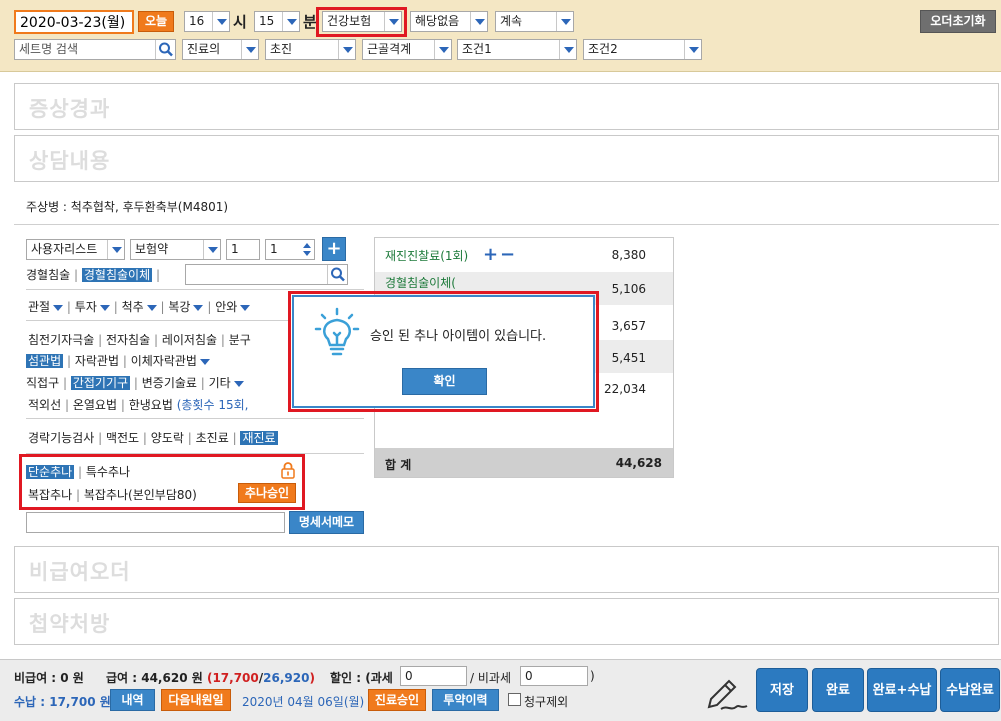 The height and width of the screenshot is (721, 1001). I want to click on complete-button: 완료, so click(838, 690).